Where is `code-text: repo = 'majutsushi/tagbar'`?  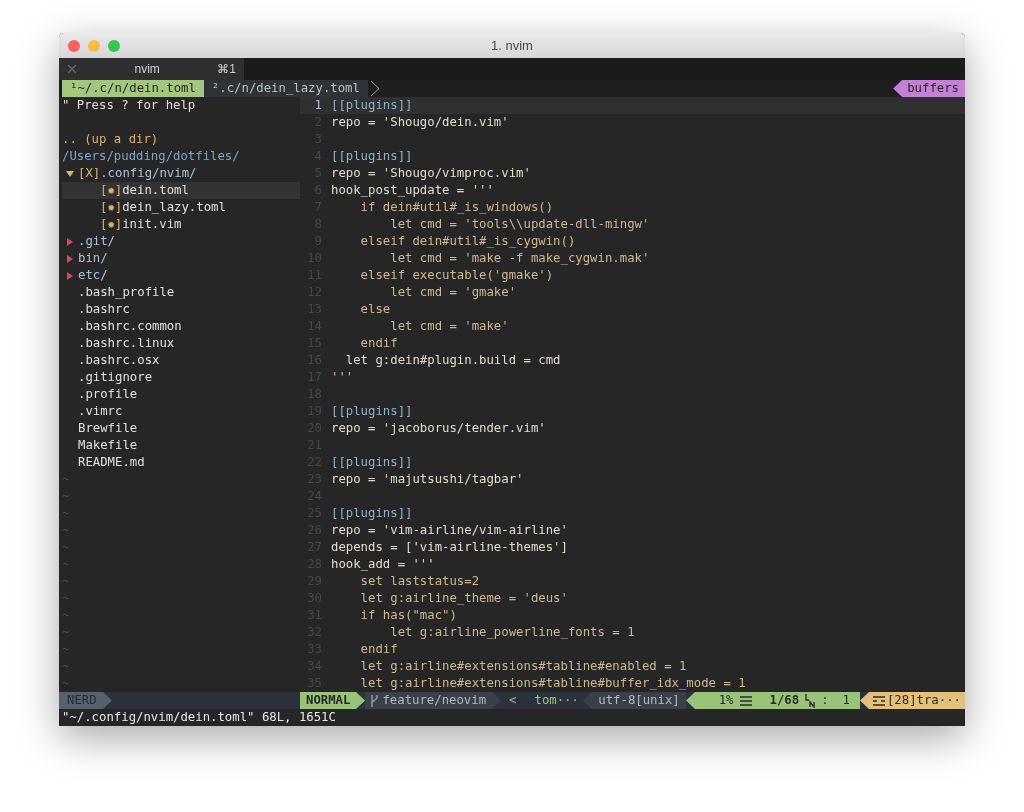
code-text: repo = 'majutsushi/tagbar' is located at coordinates (427, 479).